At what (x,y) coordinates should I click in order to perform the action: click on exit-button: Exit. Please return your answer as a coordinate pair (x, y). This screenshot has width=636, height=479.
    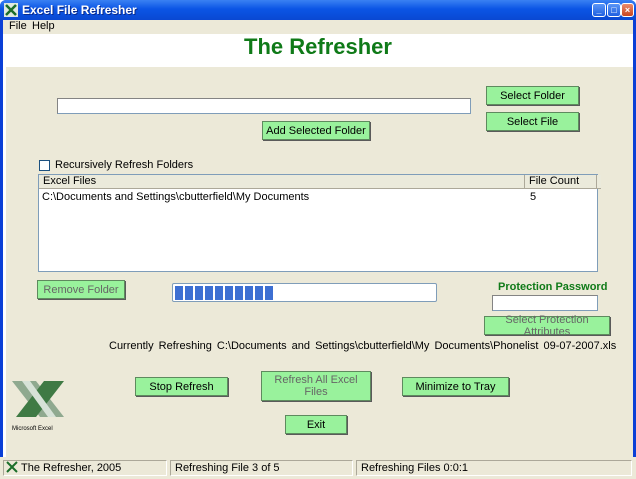
    Looking at the image, I should click on (316, 424).